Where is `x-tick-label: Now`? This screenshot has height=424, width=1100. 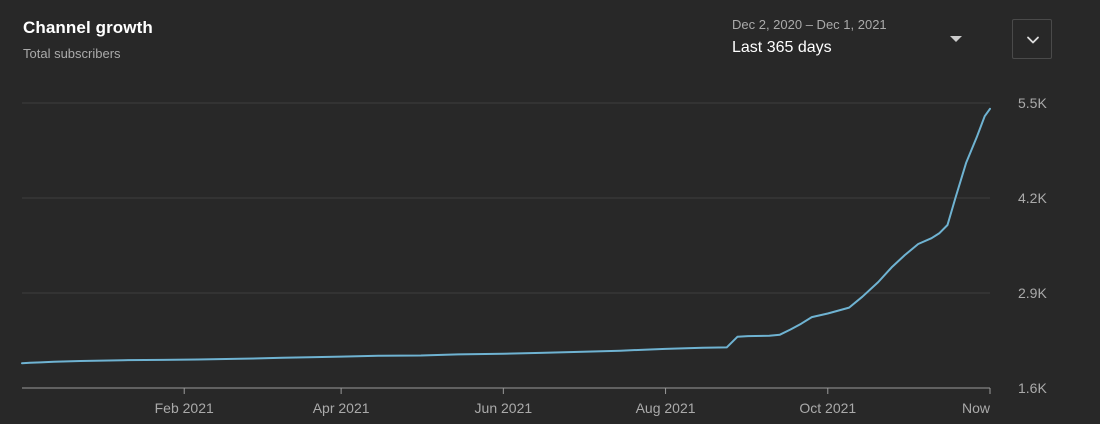 x-tick-label: Now is located at coordinates (976, 408).